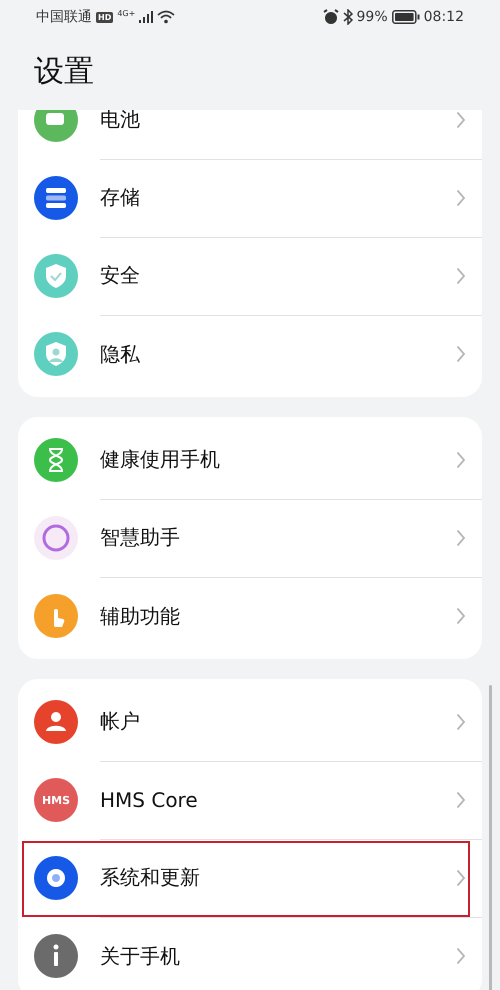 The width and height of the screenshot is (500, 990). What do you see at coordinates (56, 800) in the screenshot?
I see `hms-logo-icon: HMS` at bounding box center [56, 800].